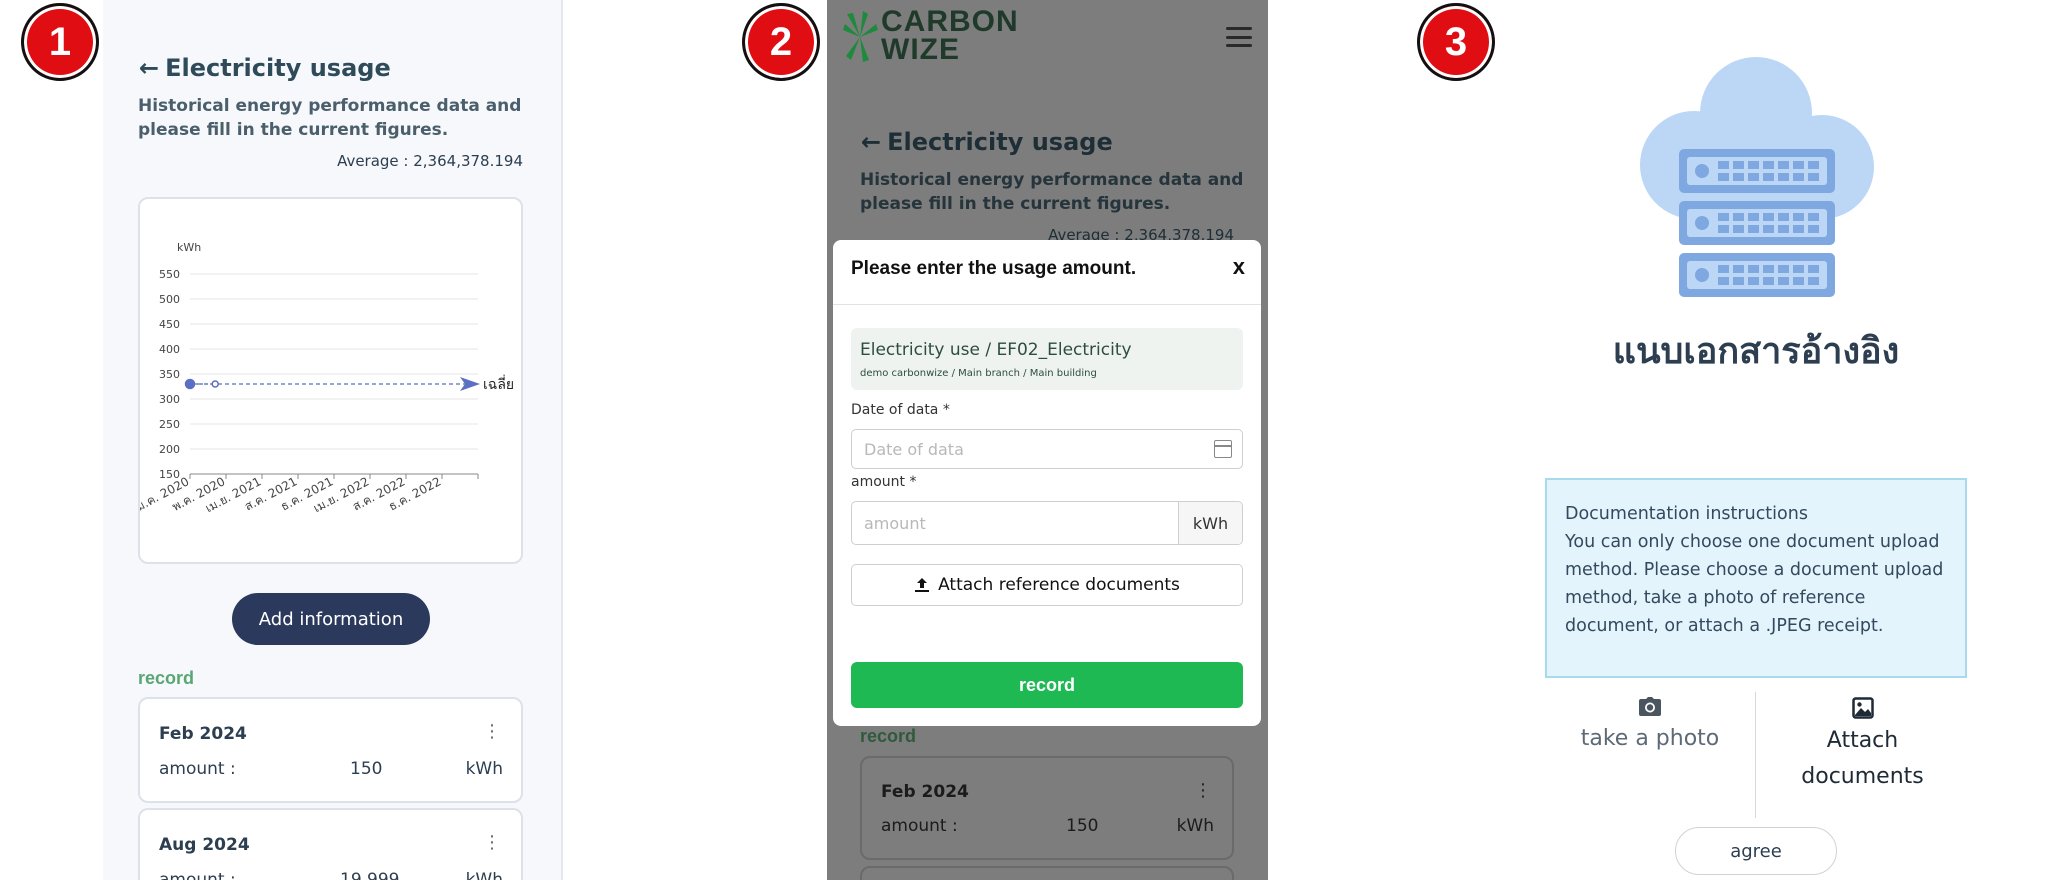  What do you see at coordinates (1862, 776) in the screenshot?
I see `attach-documents-label-2: documents` at bounding box center [1862, 776].